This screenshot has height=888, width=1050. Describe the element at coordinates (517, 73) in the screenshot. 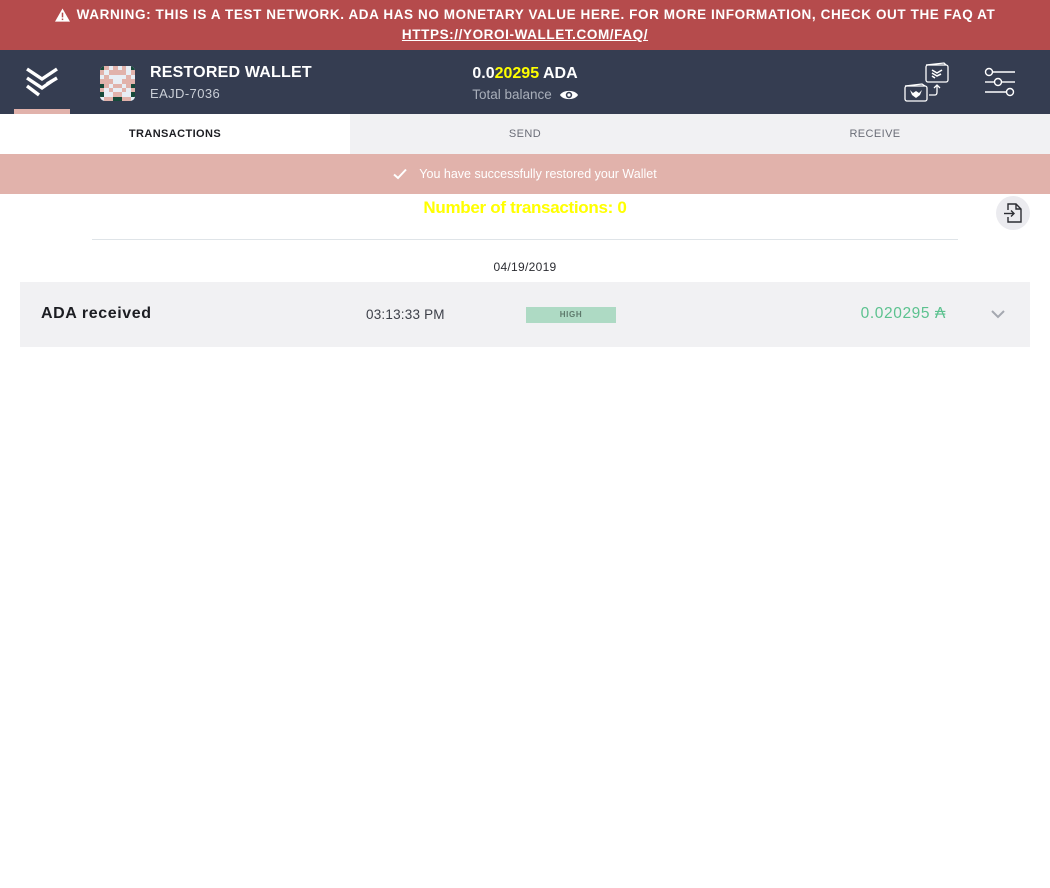

I see `balance-highlight: 20295` at that location.